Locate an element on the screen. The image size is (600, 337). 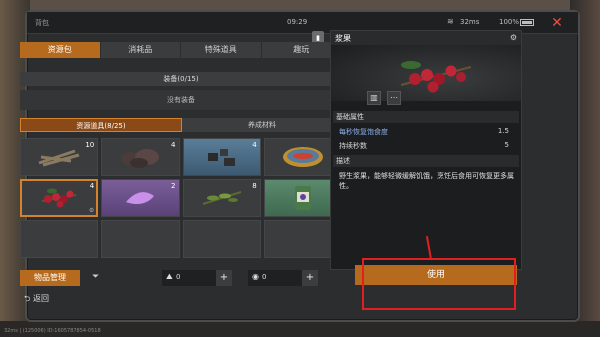
stones-icon is located at coordinates (221, 157).